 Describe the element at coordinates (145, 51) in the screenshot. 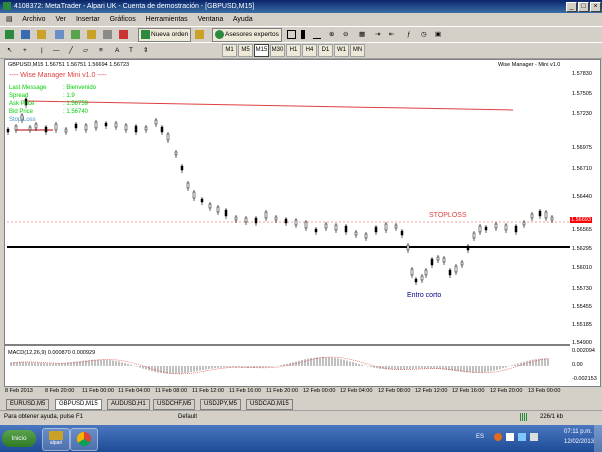

I see `arrows-icon: ⇕` at that location.